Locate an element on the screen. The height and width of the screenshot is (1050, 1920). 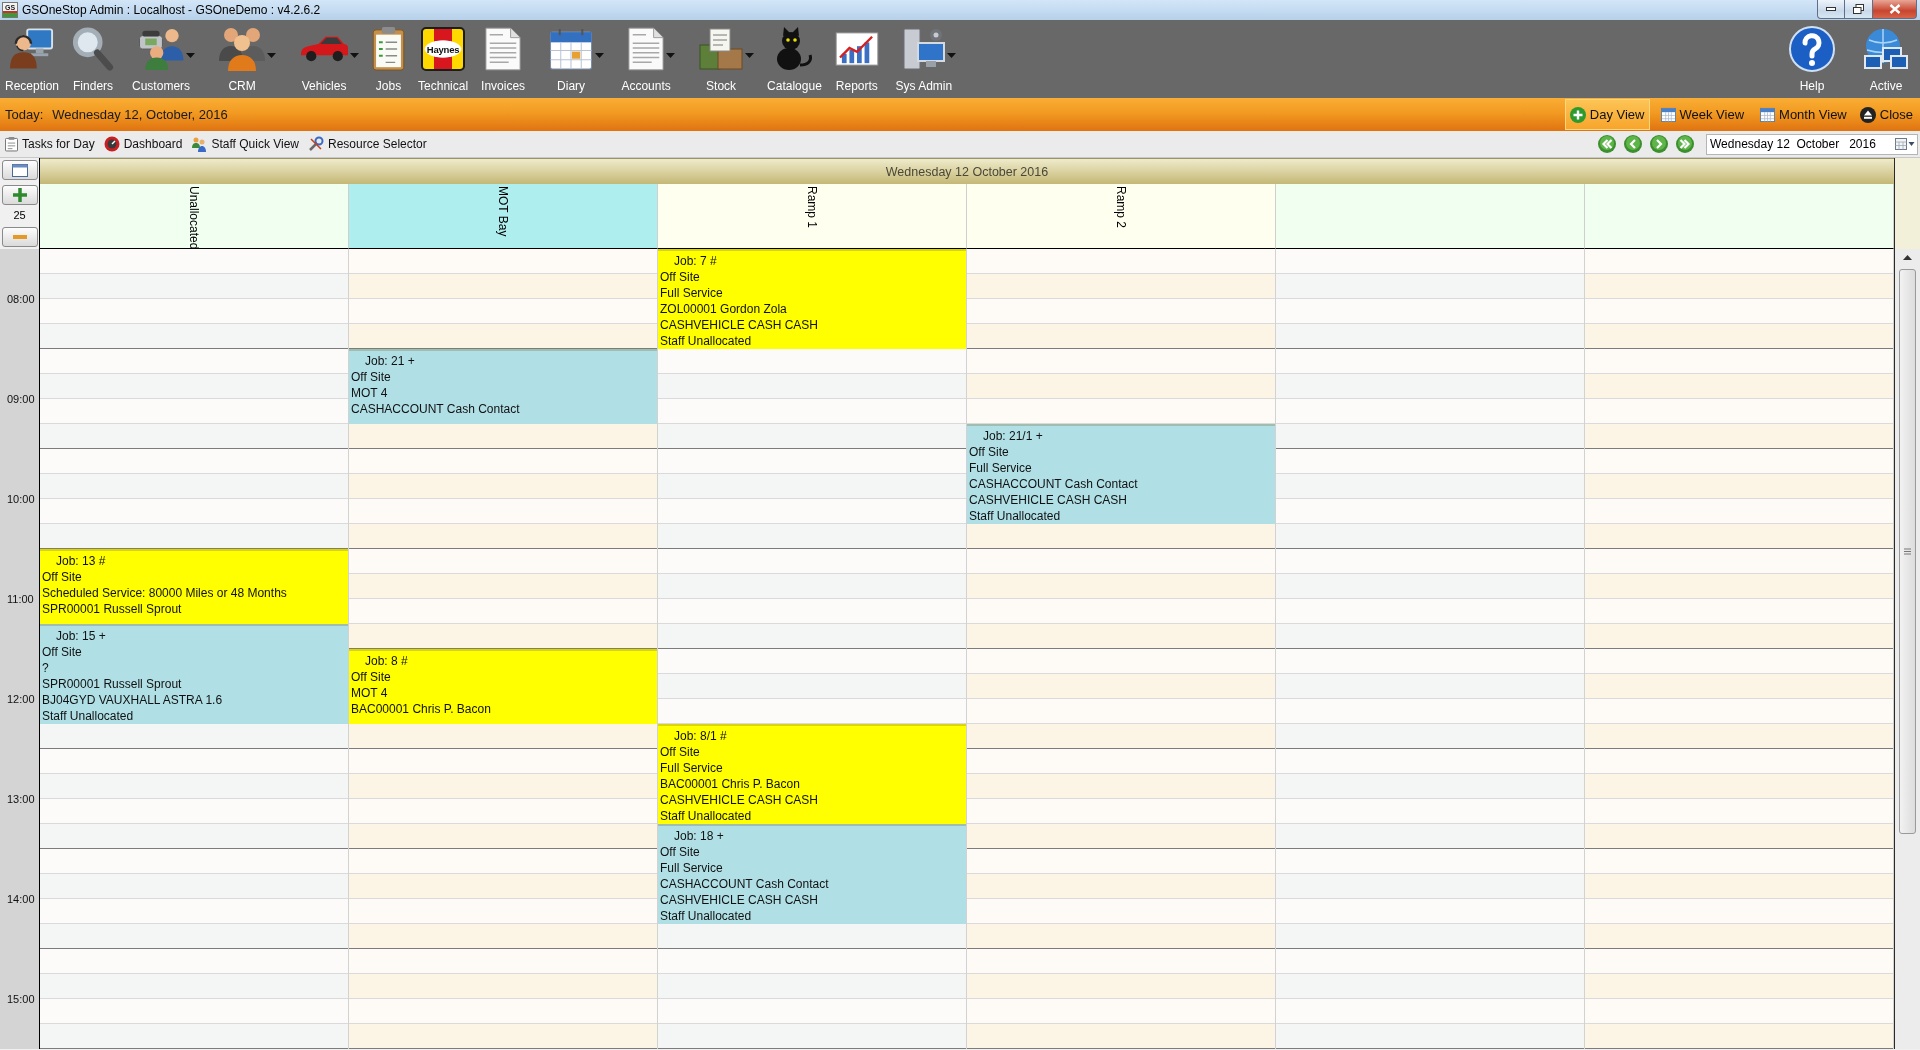
resources-button: Resource Selector is located at coordinates (367, 144).